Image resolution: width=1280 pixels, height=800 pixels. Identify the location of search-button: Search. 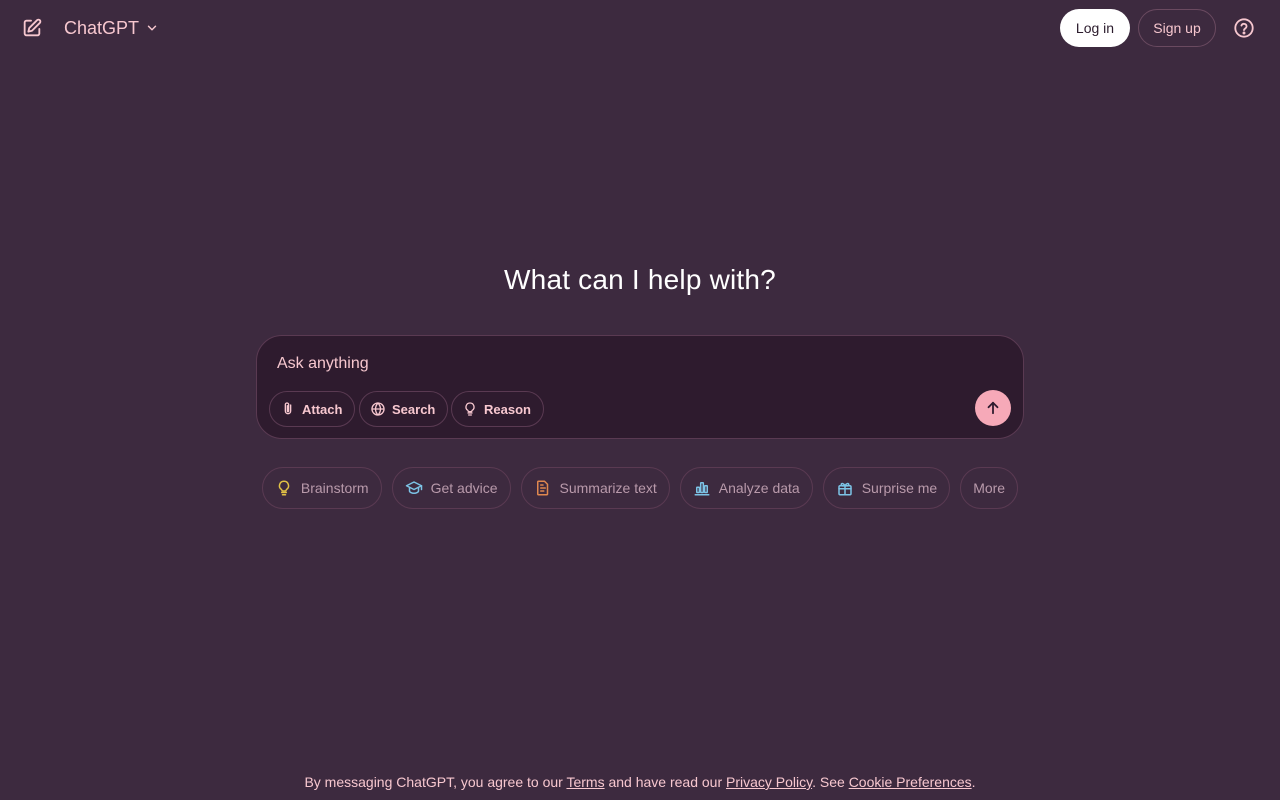
(404, 409).